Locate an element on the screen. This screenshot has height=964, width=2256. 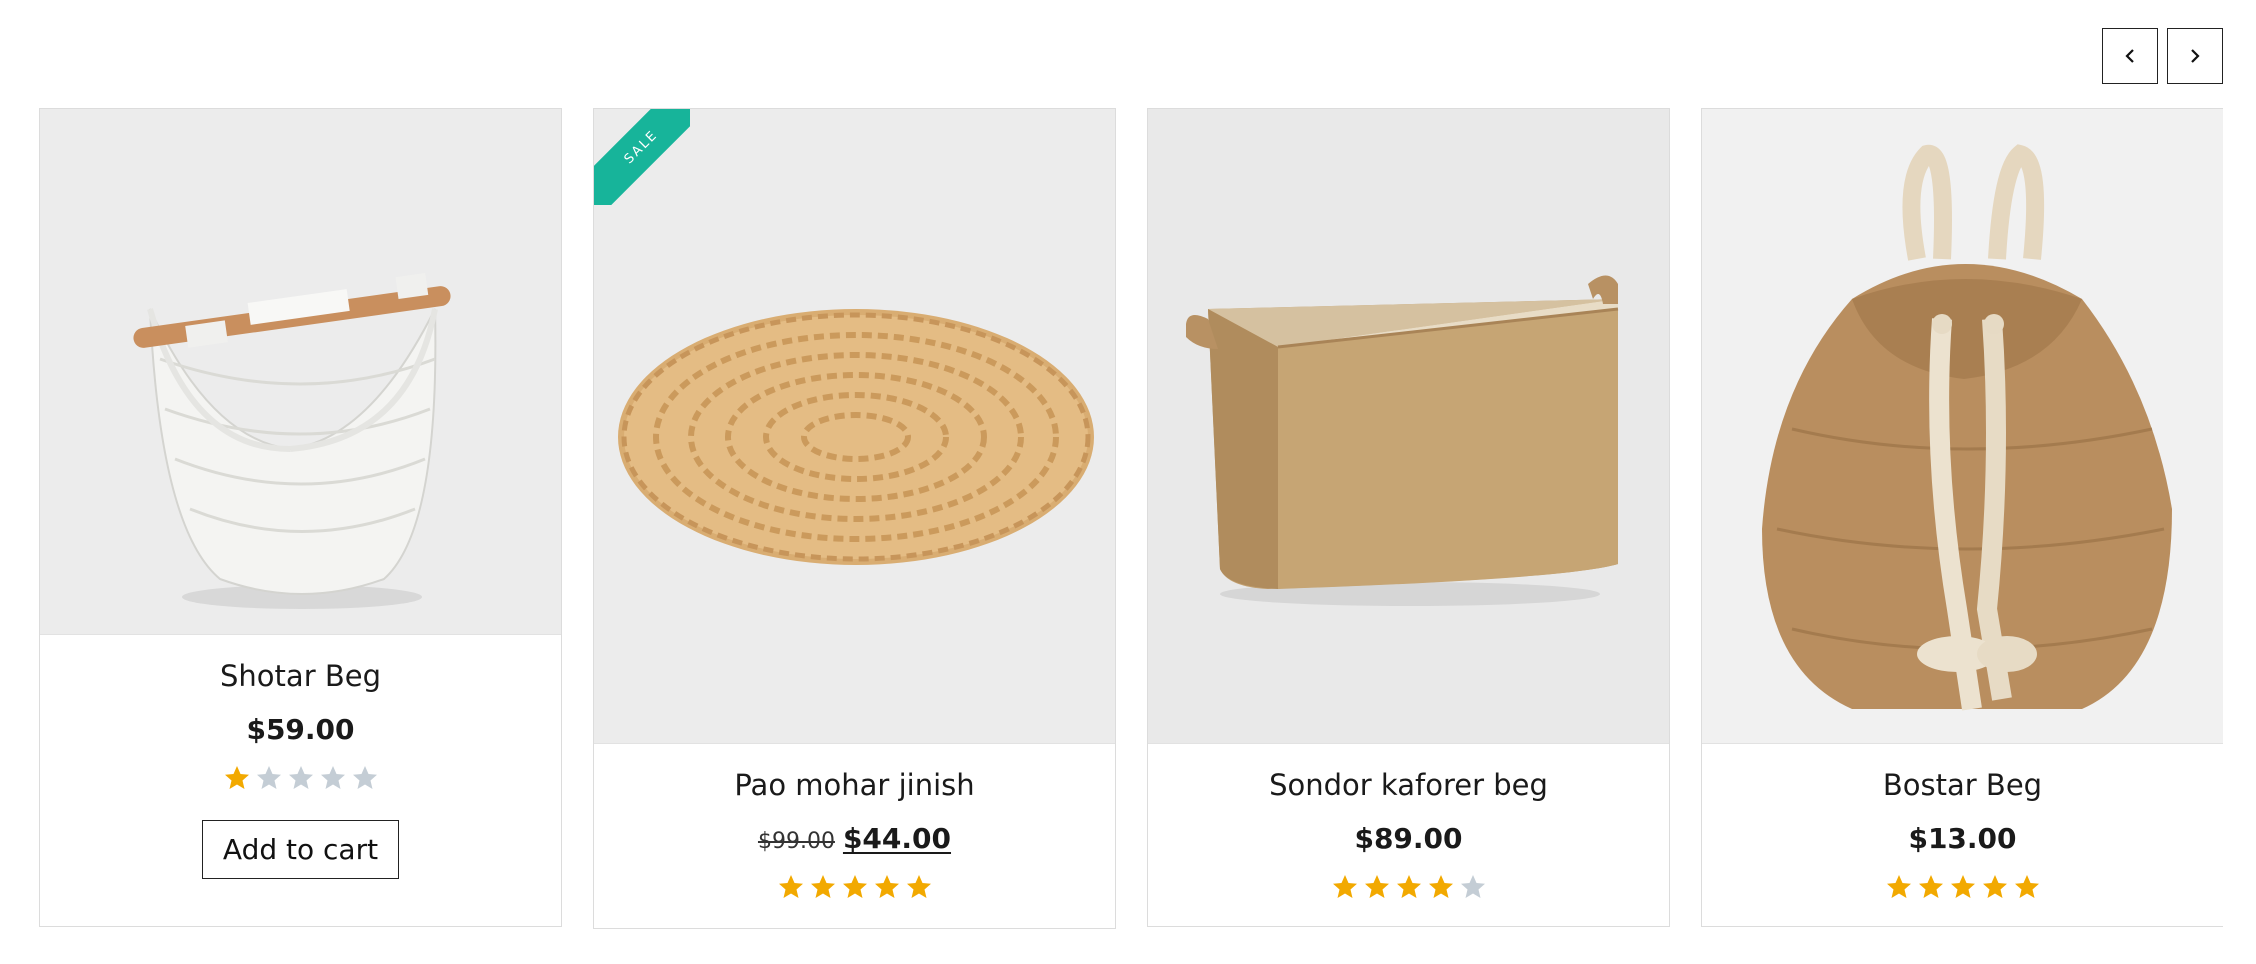
product-price: $13.00 is located at coordinates (1962, 838).